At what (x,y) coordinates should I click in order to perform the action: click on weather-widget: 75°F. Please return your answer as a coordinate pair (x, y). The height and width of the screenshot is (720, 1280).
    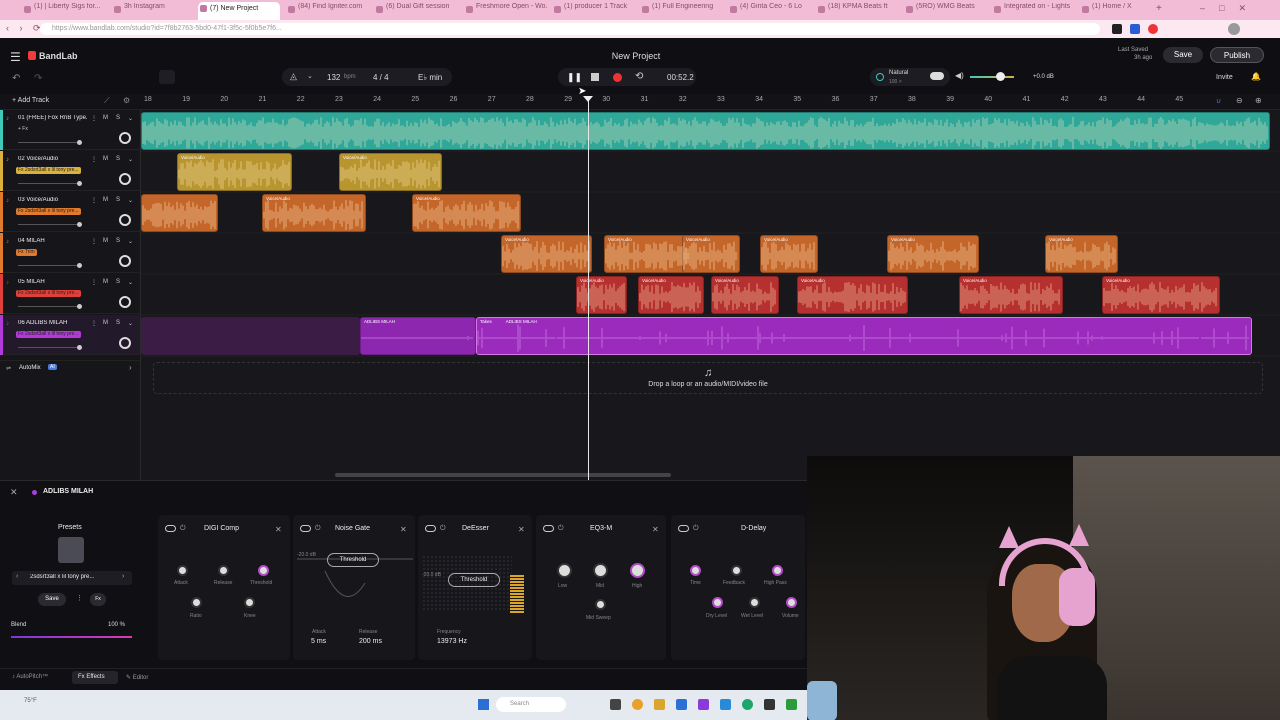
    Looking at the image, I should click on (30, 701).